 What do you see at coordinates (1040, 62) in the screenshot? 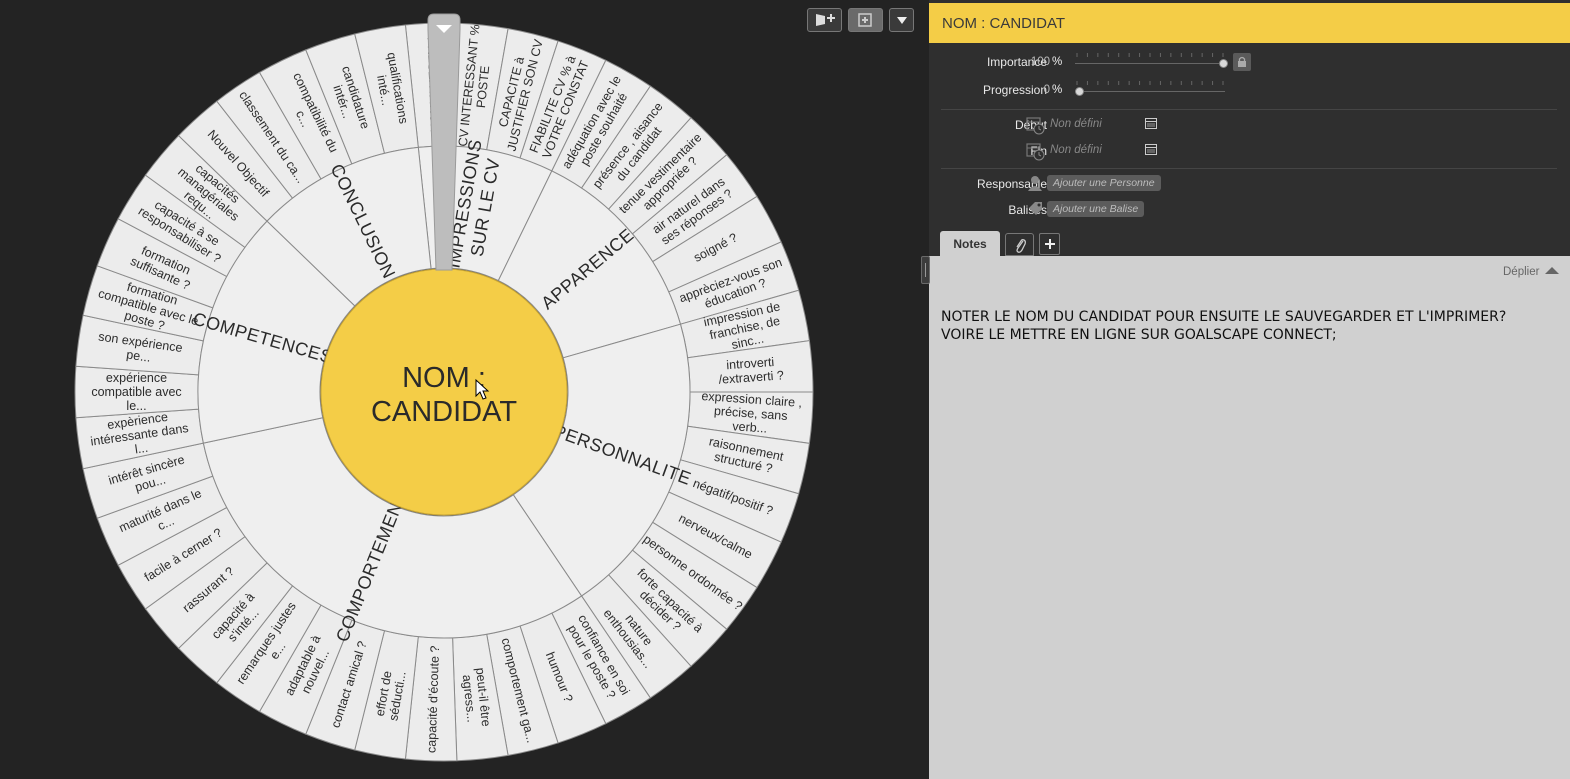
I see `importance-value: 100` at bounding box center [1040, 62].